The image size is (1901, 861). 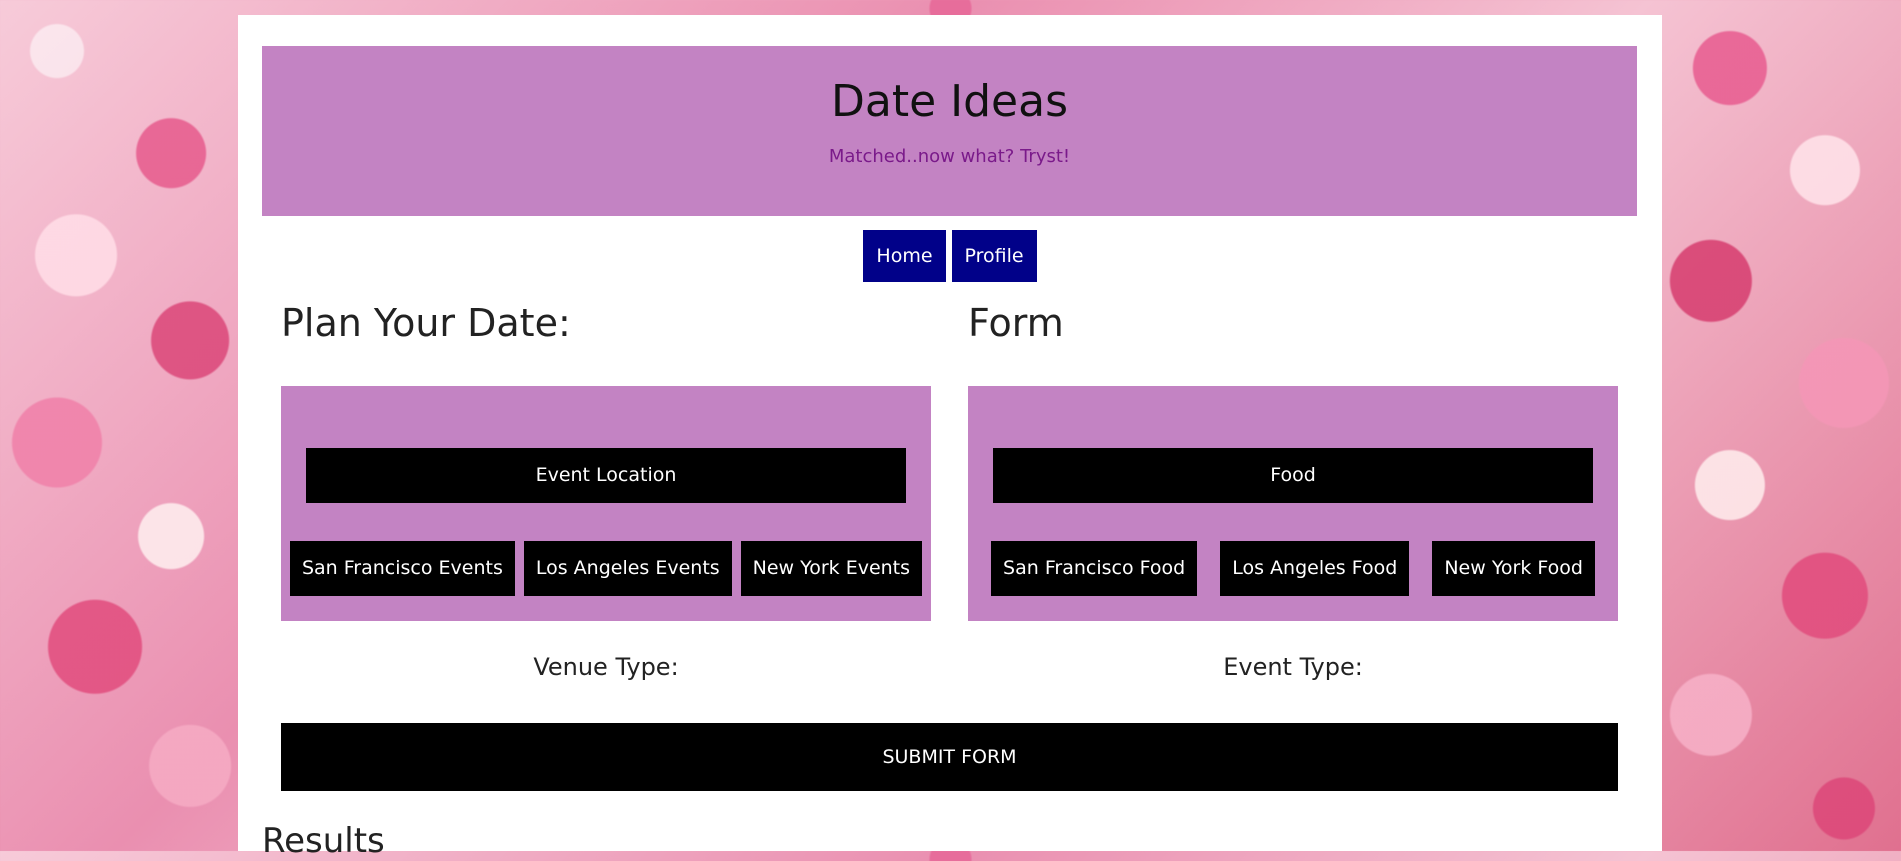 I want to click on nav-profile-button: Profile, so click(x=994, y=256).